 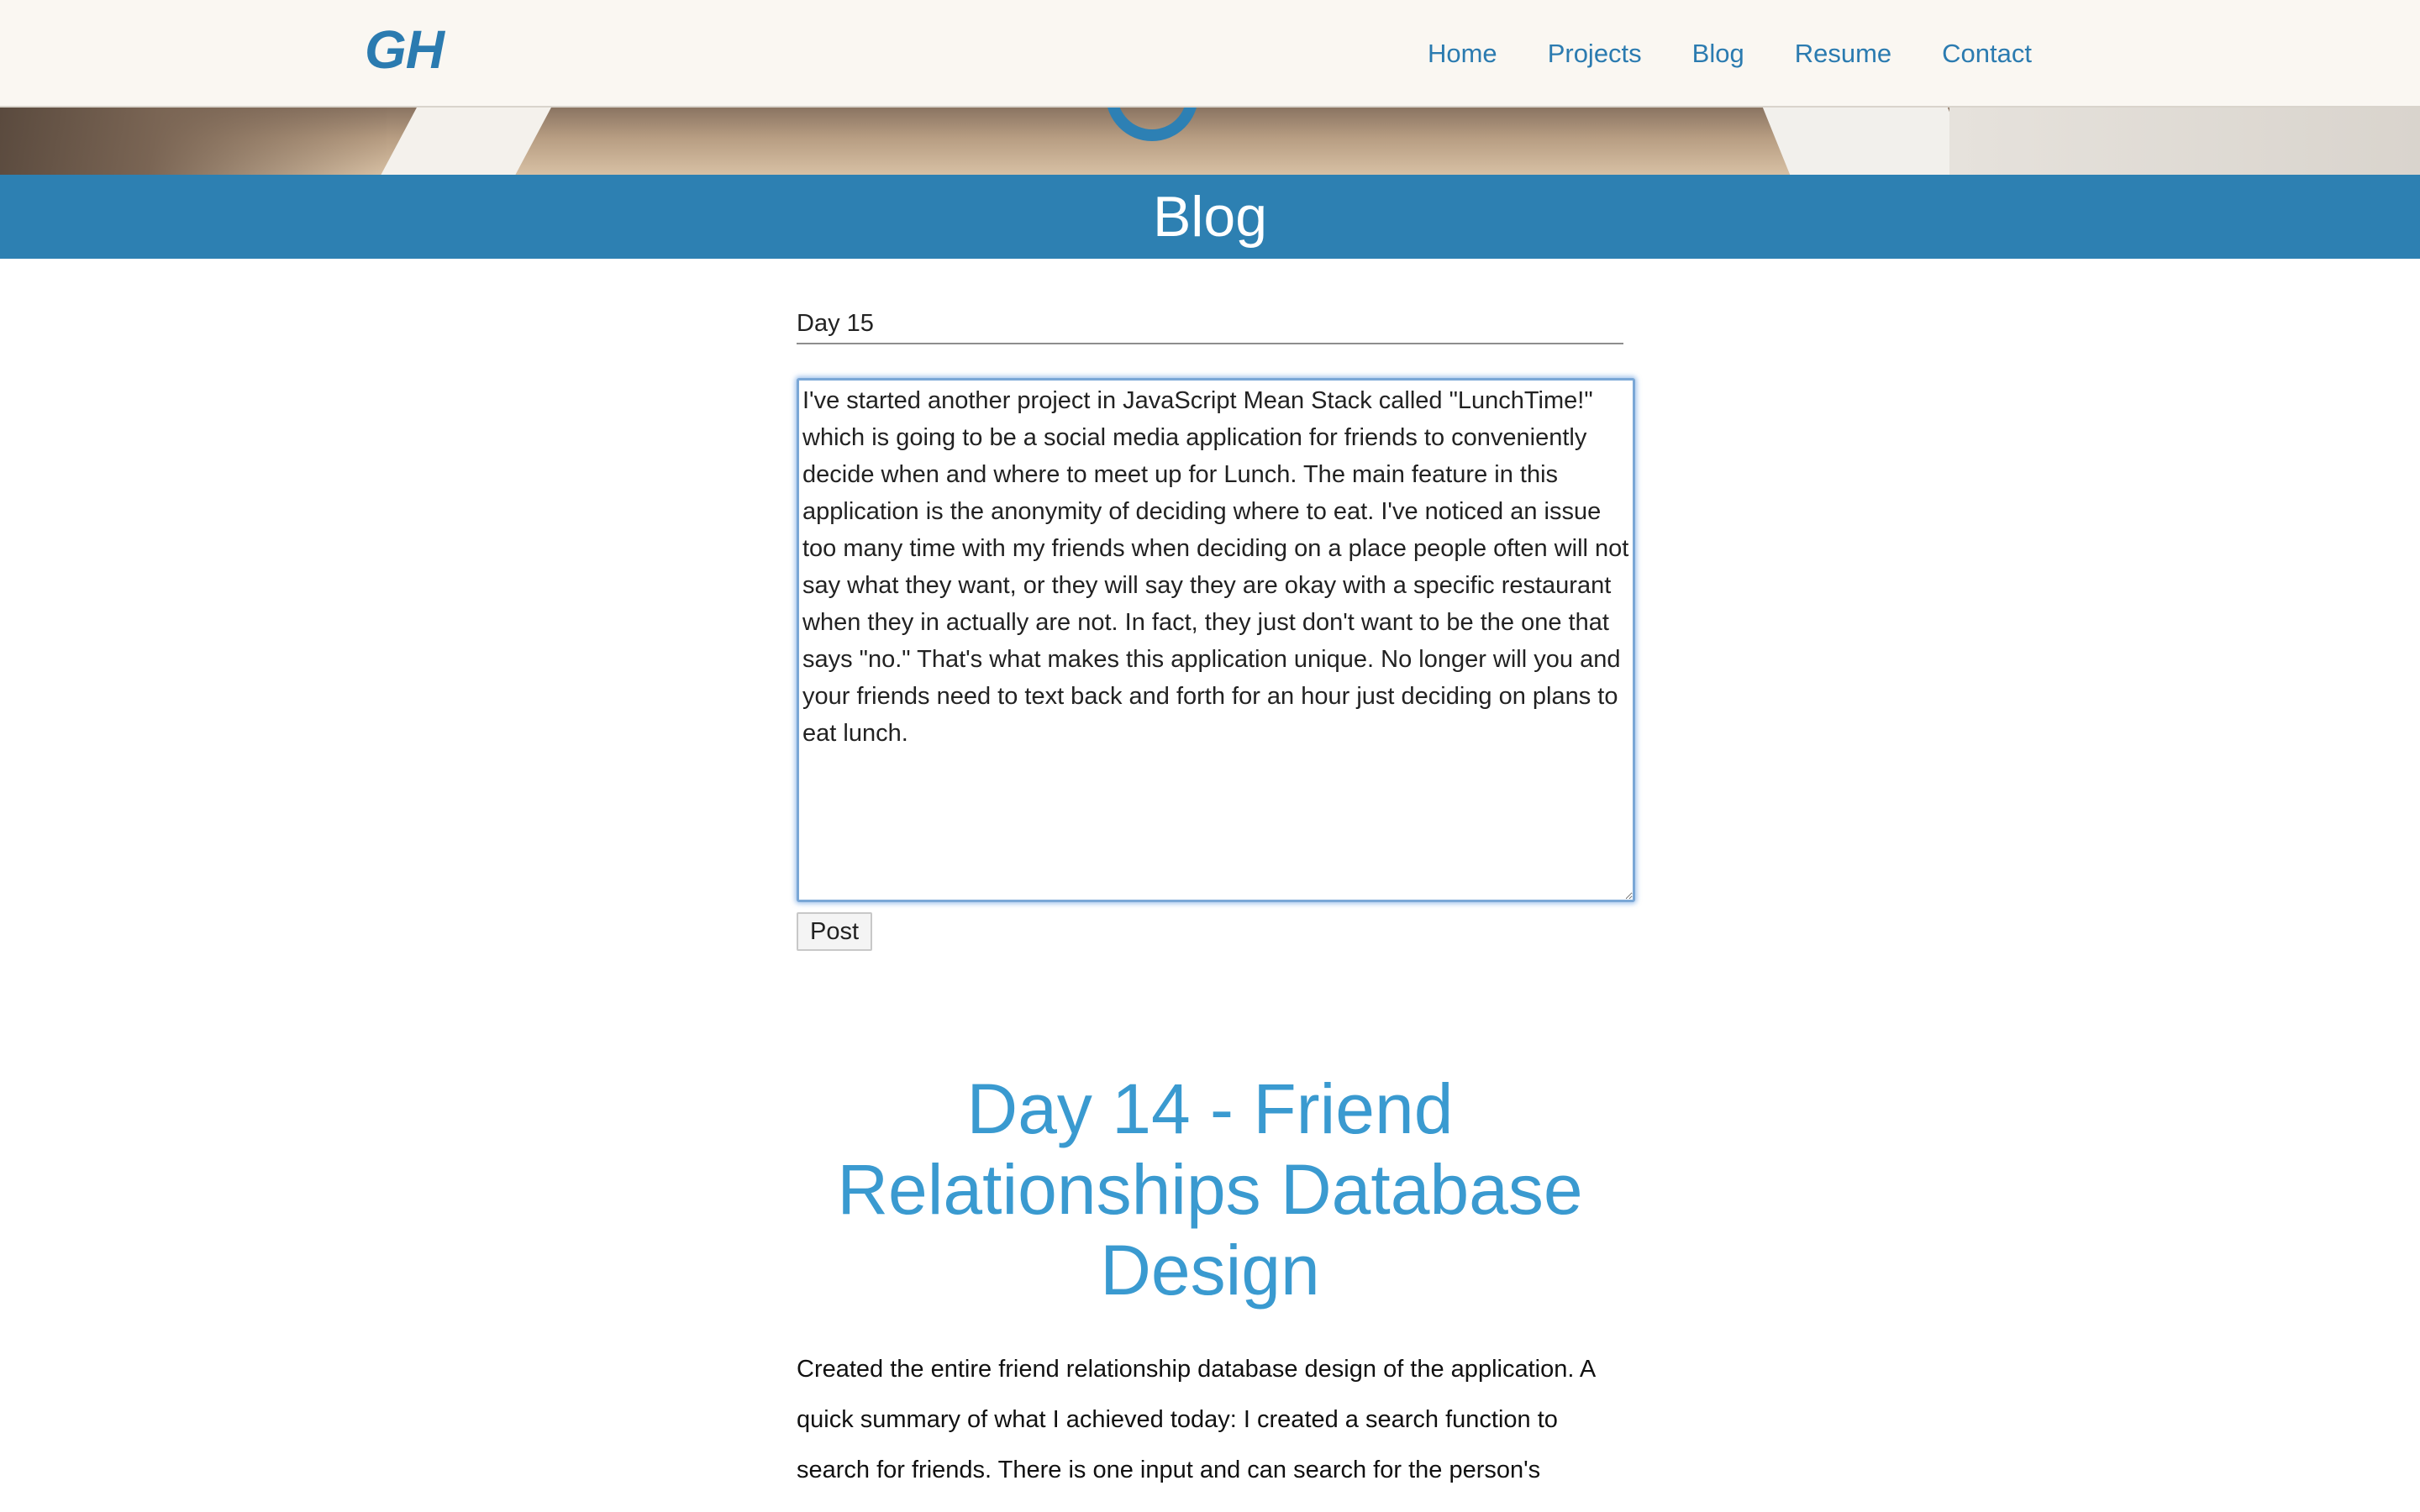 What do you see at coordinates (193, 141) in the screenshot?
I see `hero-shadow` at bounding box center [193, 141].